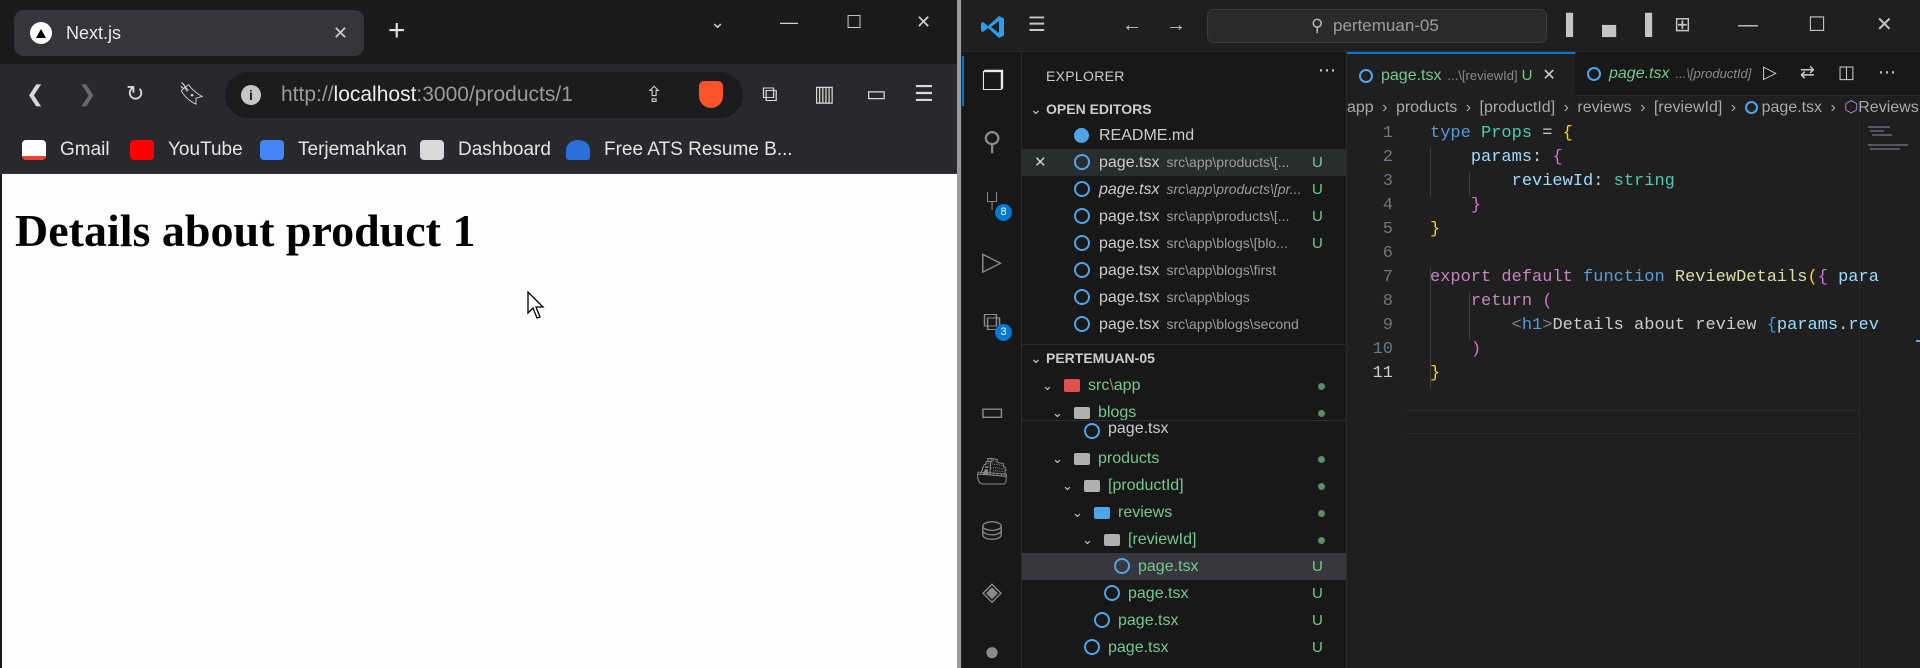 This screenshot has height=668, width=1920. What do you see at coordinates (992, 591) in the screenshot?
I see `layers-icon: ◈` at bounding box center [992, 591].